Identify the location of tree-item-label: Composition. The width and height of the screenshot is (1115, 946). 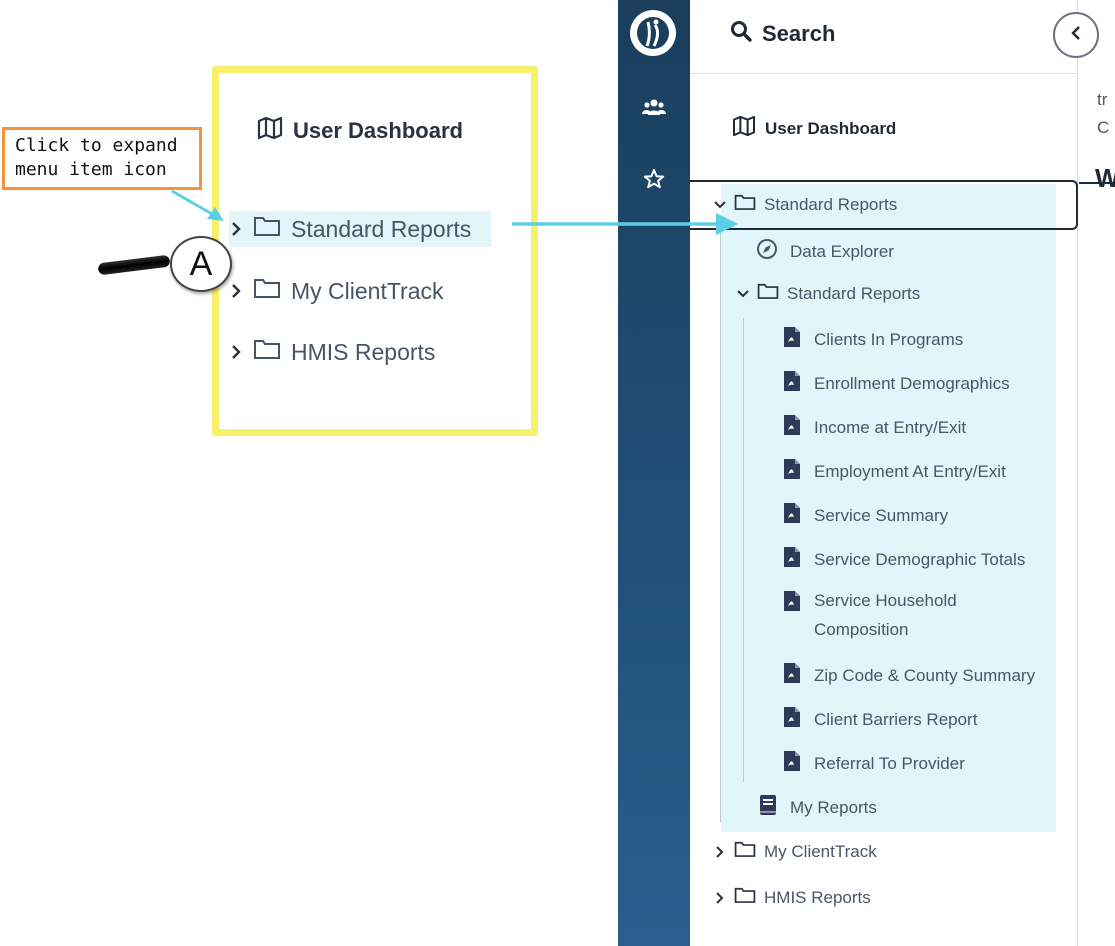
(861, 629).